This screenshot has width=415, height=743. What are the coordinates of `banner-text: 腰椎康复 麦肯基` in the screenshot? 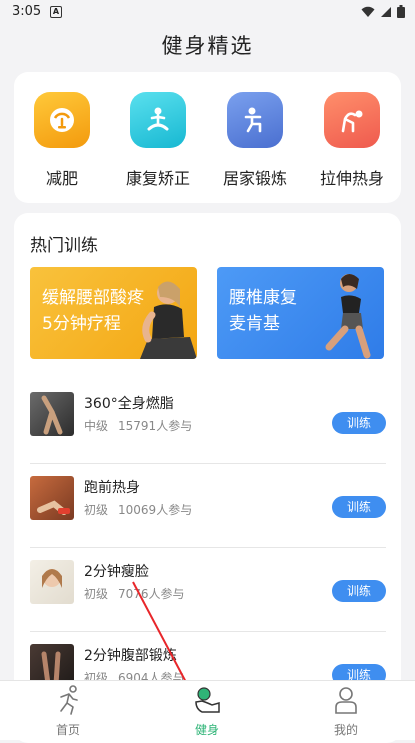 It's located at (263, 311).